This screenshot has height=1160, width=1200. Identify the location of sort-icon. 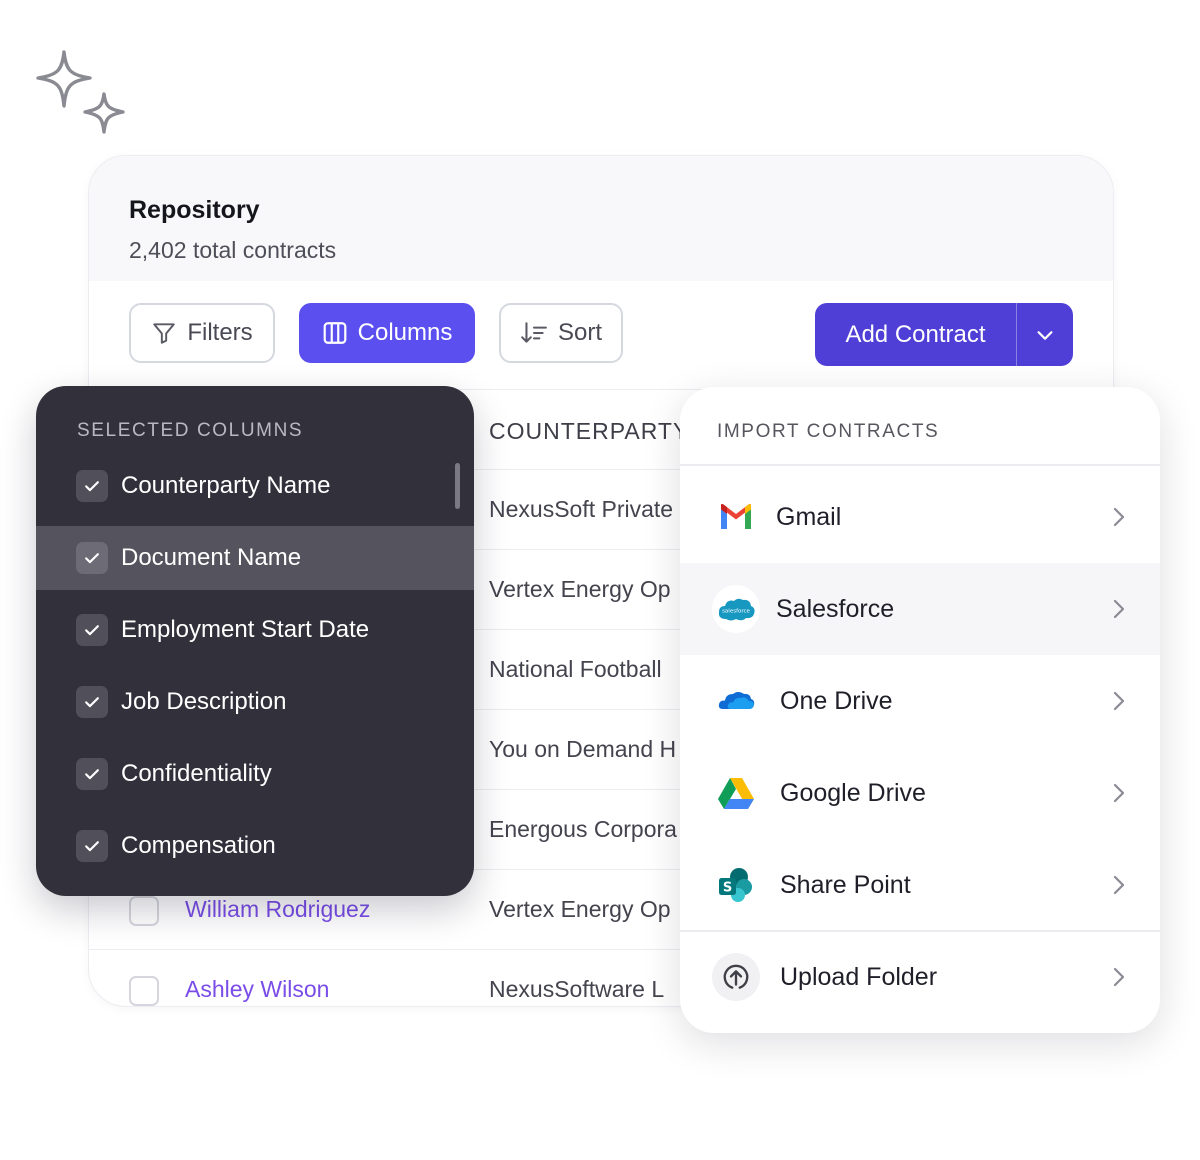
(534, 332).